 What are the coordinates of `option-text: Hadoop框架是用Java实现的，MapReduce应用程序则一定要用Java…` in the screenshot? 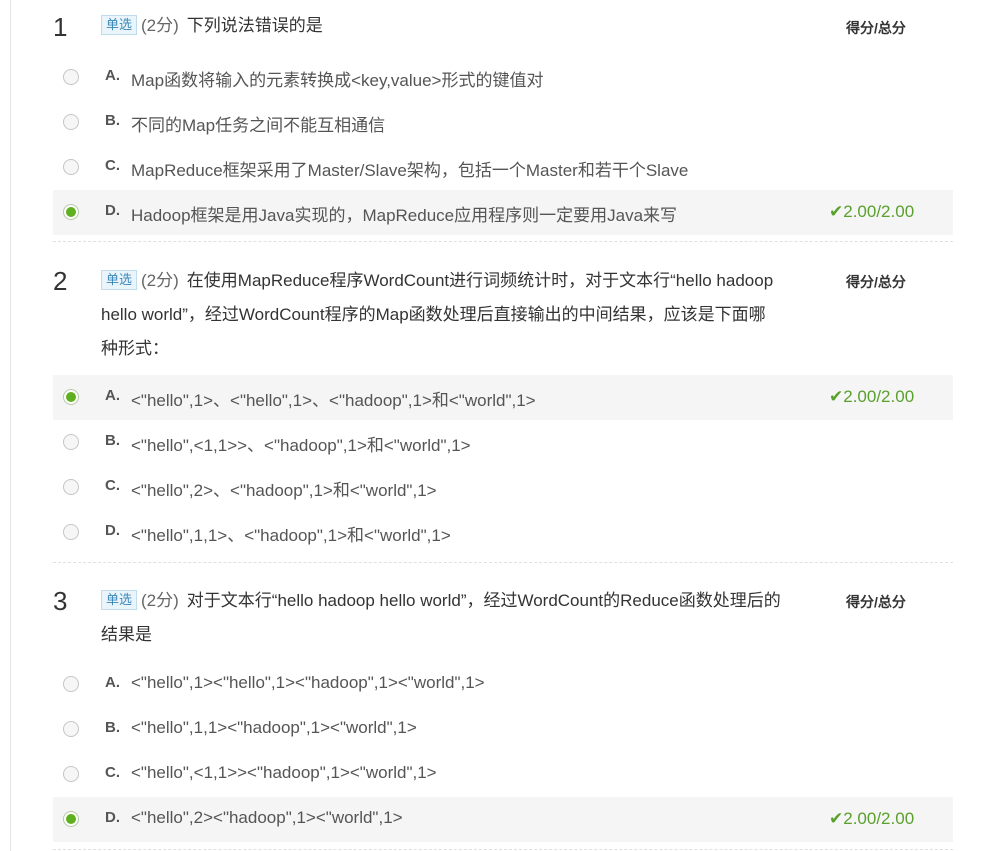 It's located at (404, 215).